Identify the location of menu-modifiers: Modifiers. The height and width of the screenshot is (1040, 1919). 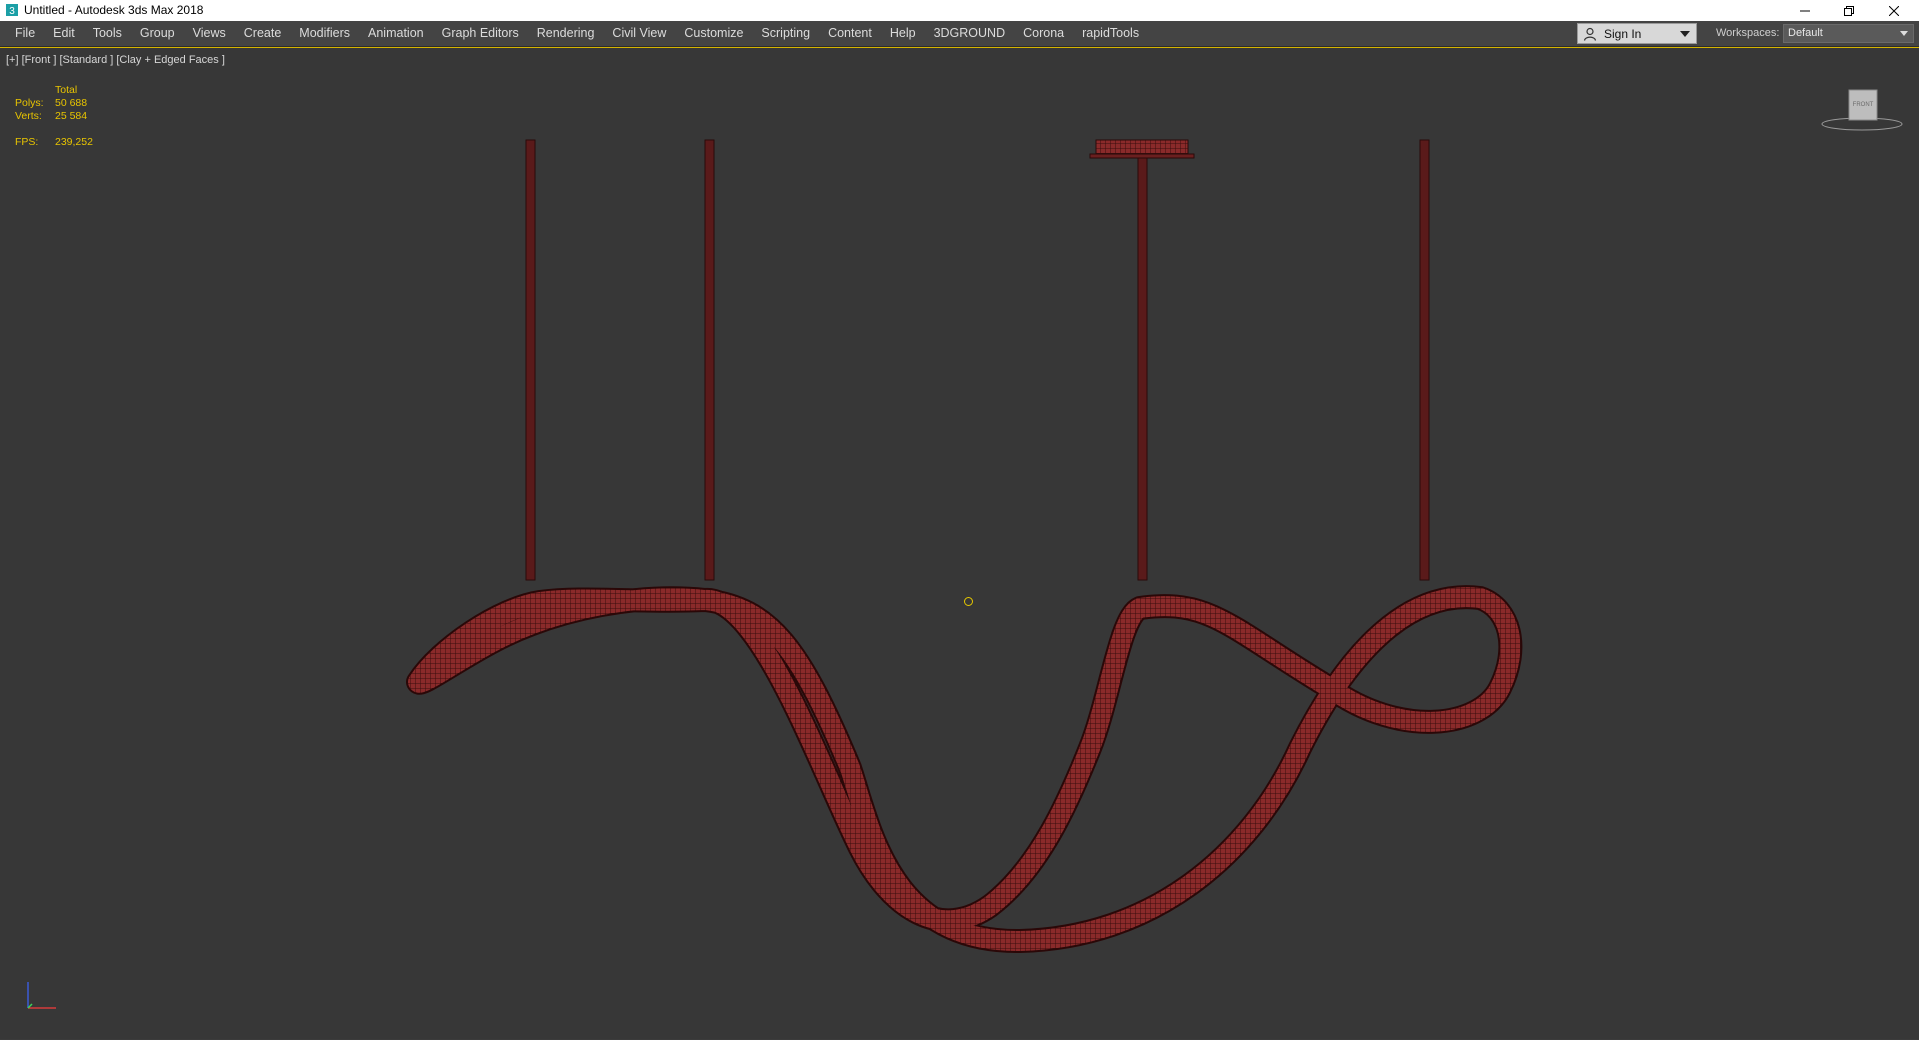
(324, 33).